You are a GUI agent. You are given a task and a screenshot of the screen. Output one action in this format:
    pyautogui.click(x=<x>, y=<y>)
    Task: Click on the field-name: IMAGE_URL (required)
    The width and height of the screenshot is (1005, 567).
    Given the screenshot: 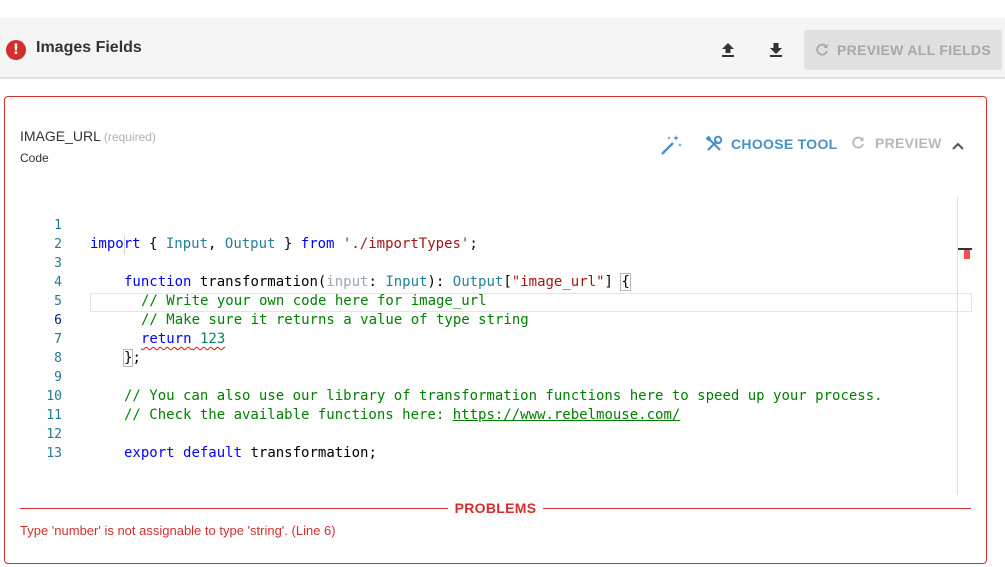 What is the action you would take?
    pyautogui.click(x=88, y=136)
    